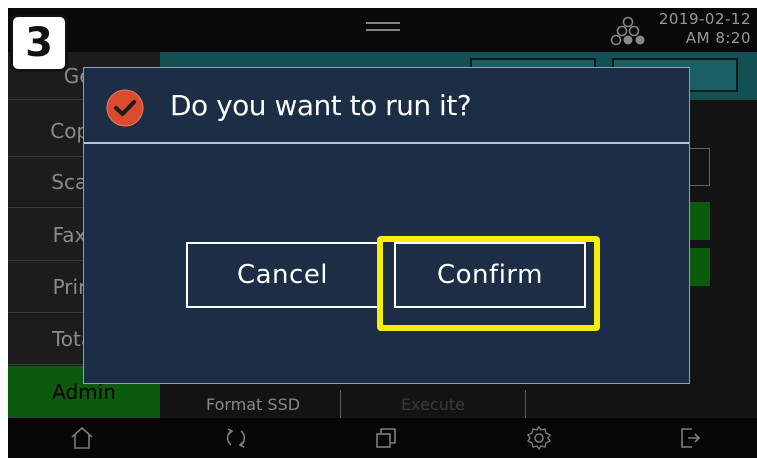 The width and height of the screenshot is (757, 458). I want to click on check-circle-icon, so click(125, 108).